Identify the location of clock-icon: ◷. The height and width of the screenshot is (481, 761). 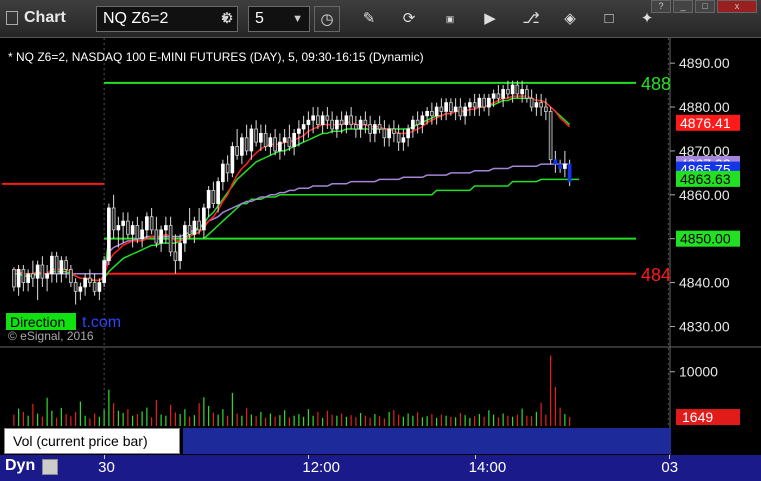
(327, 19).